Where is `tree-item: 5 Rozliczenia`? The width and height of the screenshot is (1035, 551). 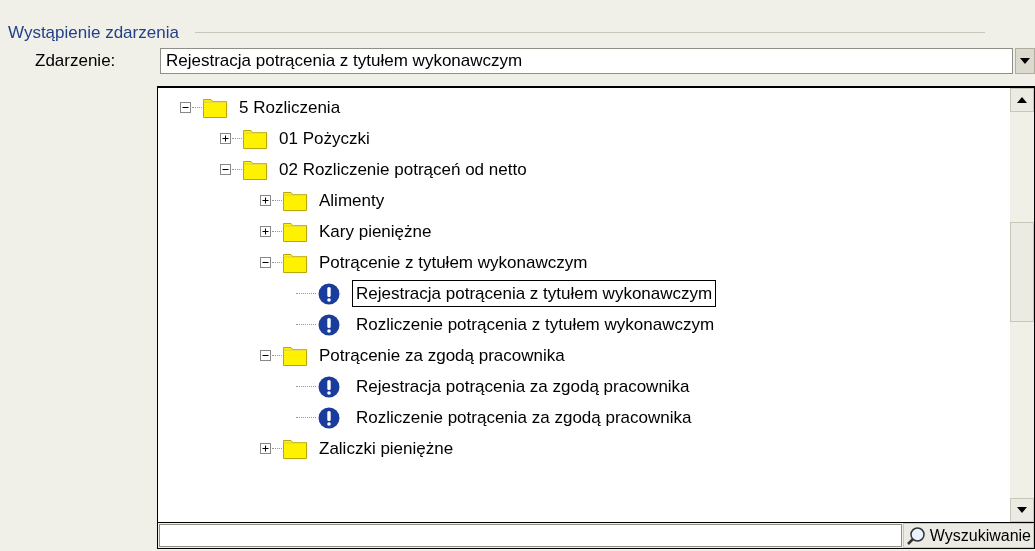
tree-item: 5 Rozliczenia is located at coordinates (290, 107).